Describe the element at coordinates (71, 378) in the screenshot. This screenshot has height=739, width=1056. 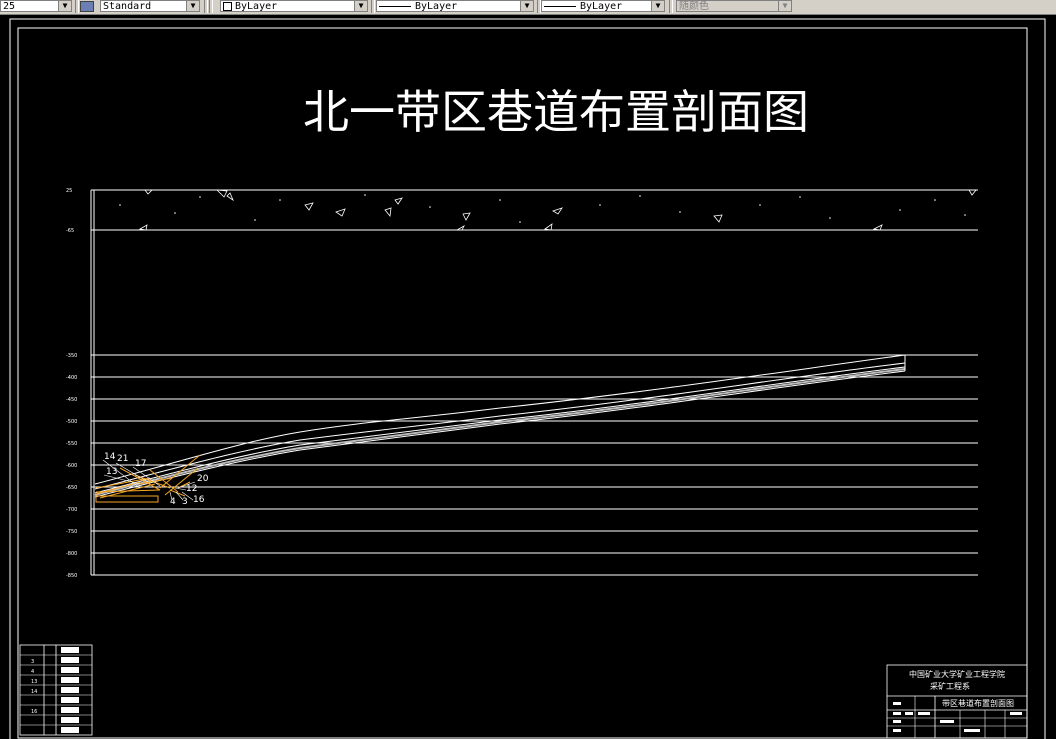
I see `level-label: -400` at that location.